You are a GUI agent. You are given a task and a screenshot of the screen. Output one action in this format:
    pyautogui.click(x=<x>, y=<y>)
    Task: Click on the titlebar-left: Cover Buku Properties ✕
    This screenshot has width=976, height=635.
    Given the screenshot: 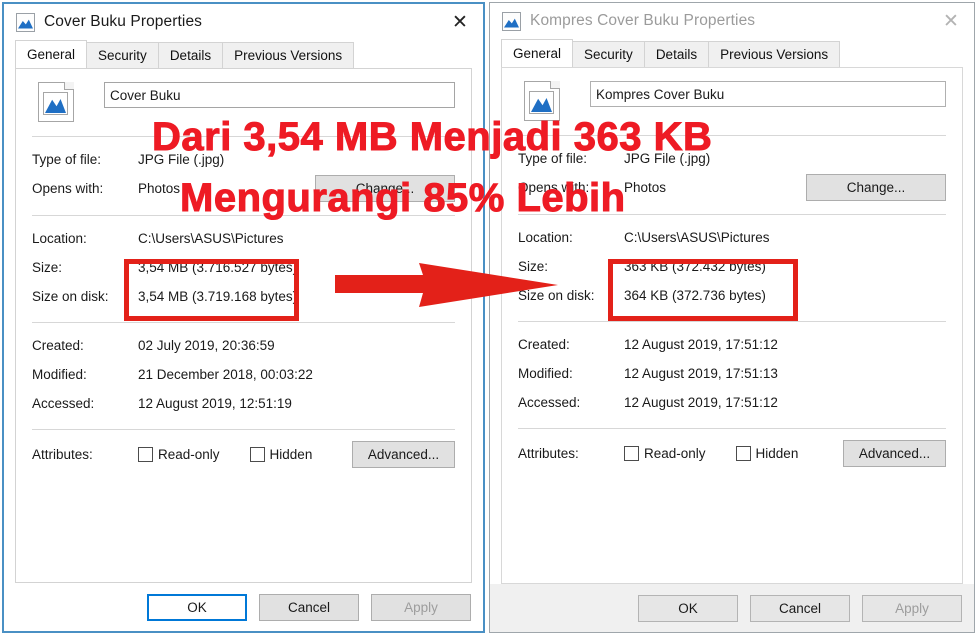 What is the action you would take?
    pyautogui.click(x=243, y=22)
    